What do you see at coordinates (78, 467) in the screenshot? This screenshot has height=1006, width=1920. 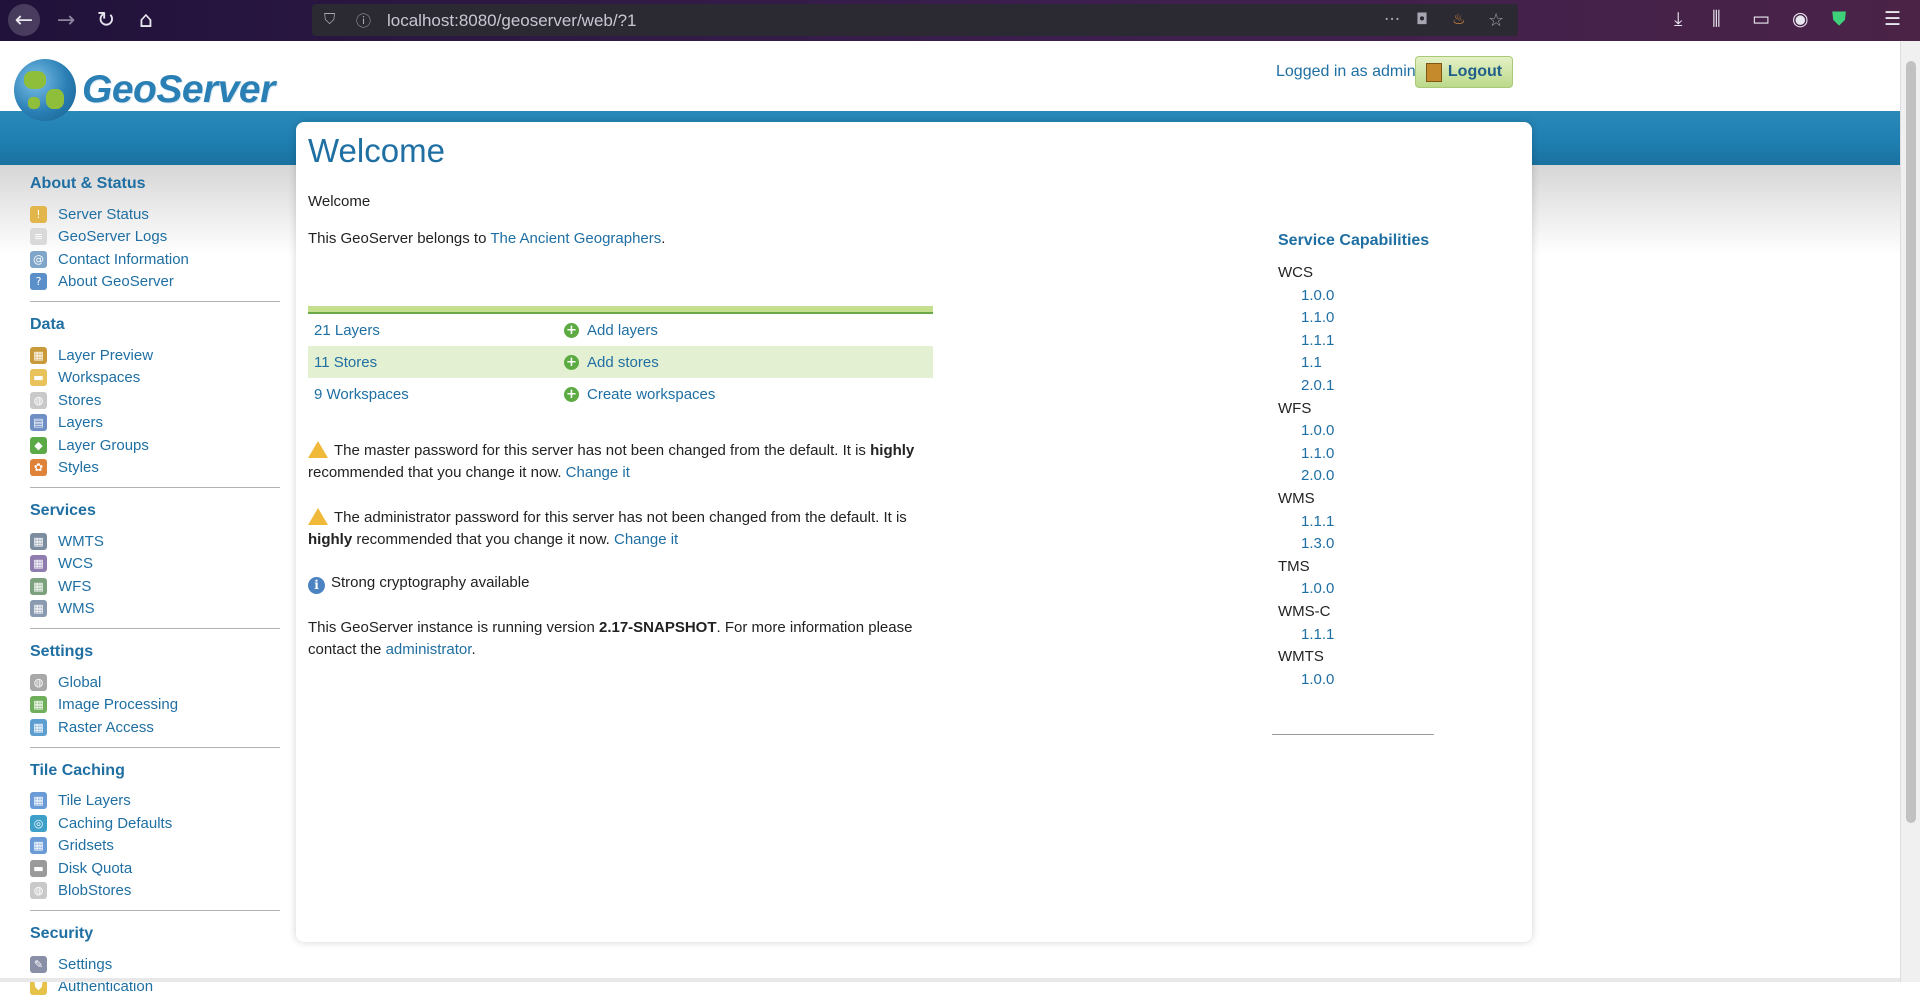 I see `sidebar-item-label: Styles` at bounding box center [78, 467].